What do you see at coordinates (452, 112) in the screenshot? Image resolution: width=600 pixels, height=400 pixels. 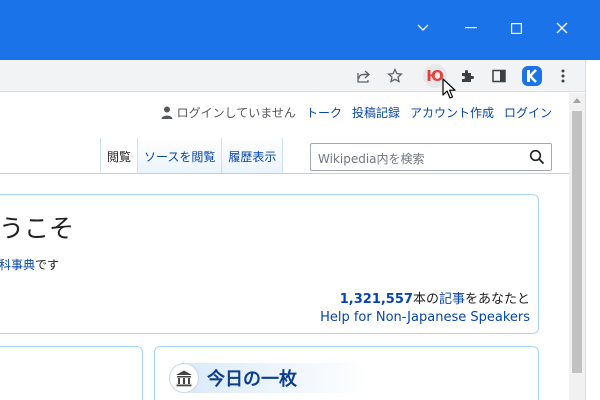 I see `create-account-link: アカウント作成` at bounding box center [452, 112].